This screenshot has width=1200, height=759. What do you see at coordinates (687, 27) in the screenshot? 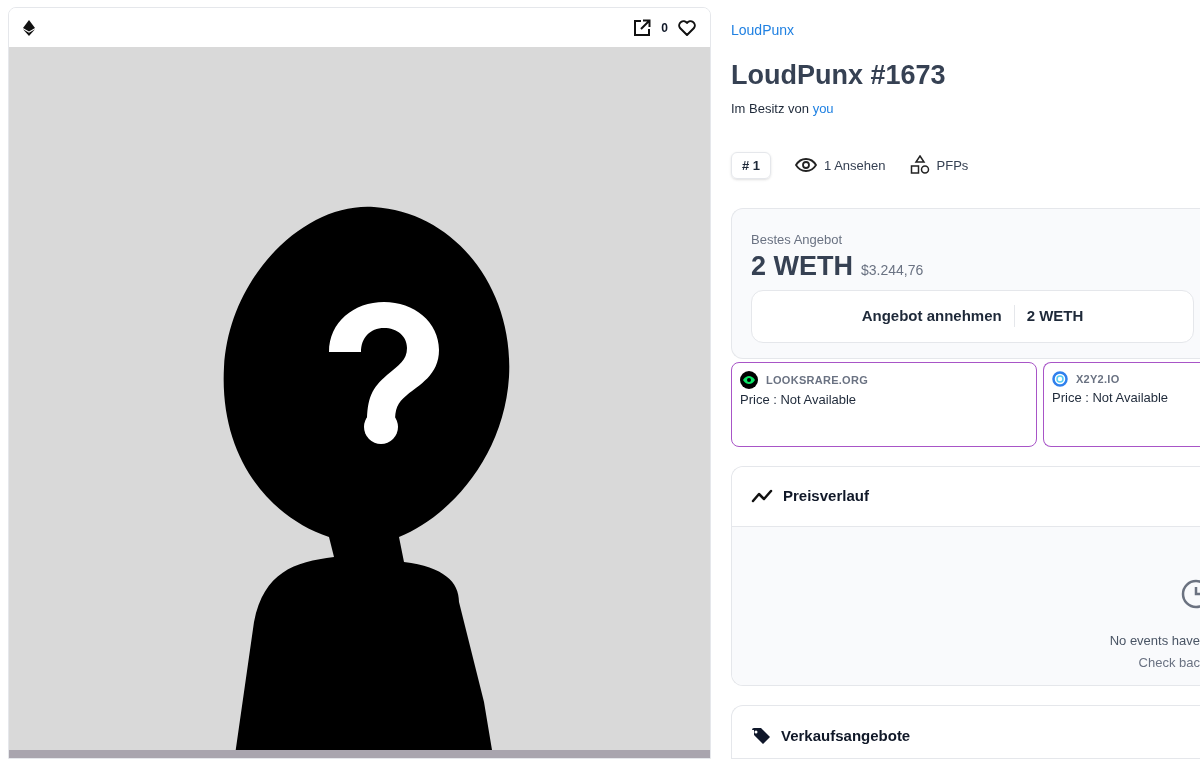
I see `heart-icon` at bounding box center [687, 27].